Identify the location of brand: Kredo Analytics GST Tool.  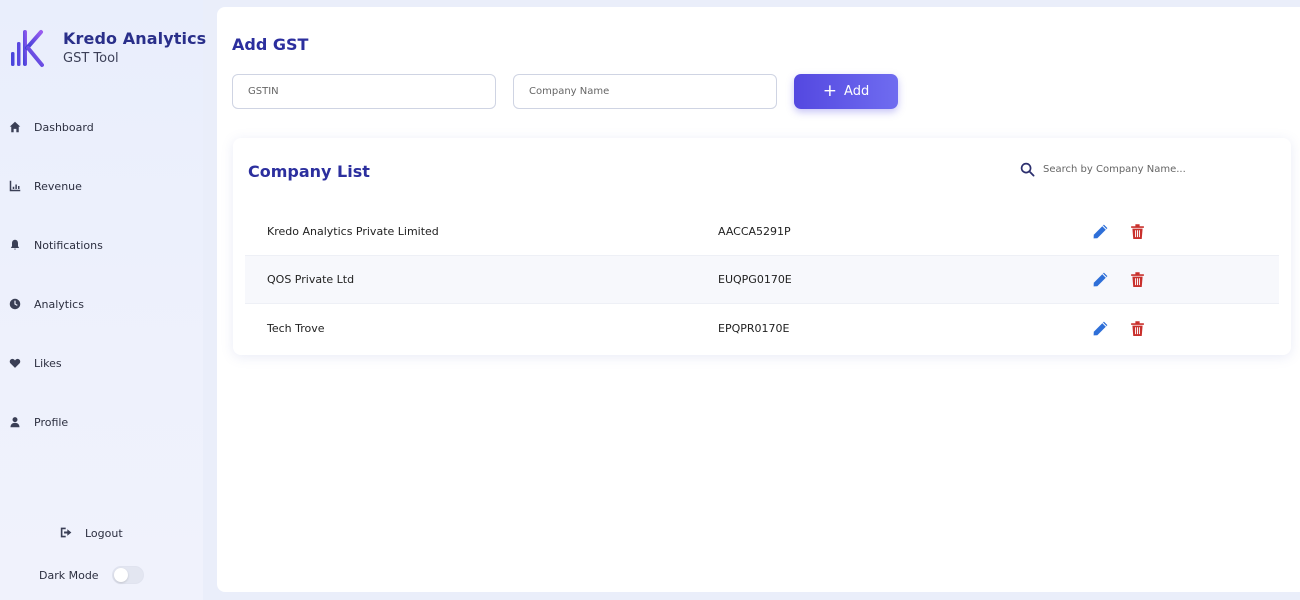
(108, 47).